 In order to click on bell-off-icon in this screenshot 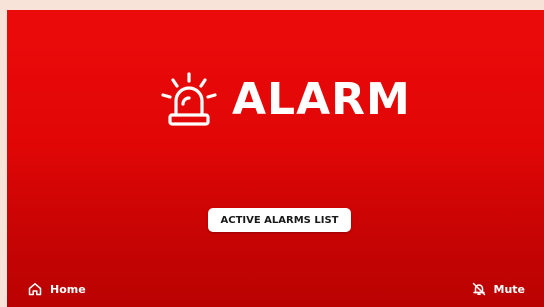, I will do `click(478, 289)`.